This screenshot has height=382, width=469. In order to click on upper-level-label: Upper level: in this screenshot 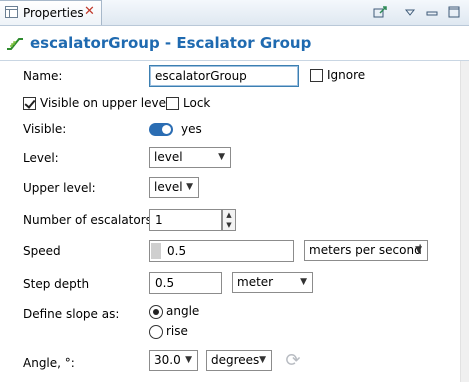, I will do `click(59, 188)`.